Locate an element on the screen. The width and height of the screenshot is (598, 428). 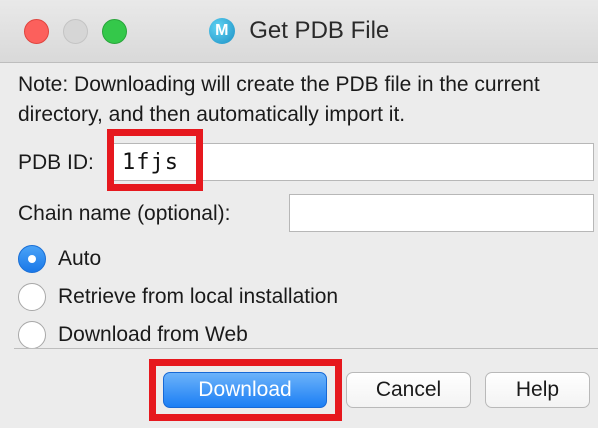
title-bar: M Get PDB File is located at coordinates (299, 31).